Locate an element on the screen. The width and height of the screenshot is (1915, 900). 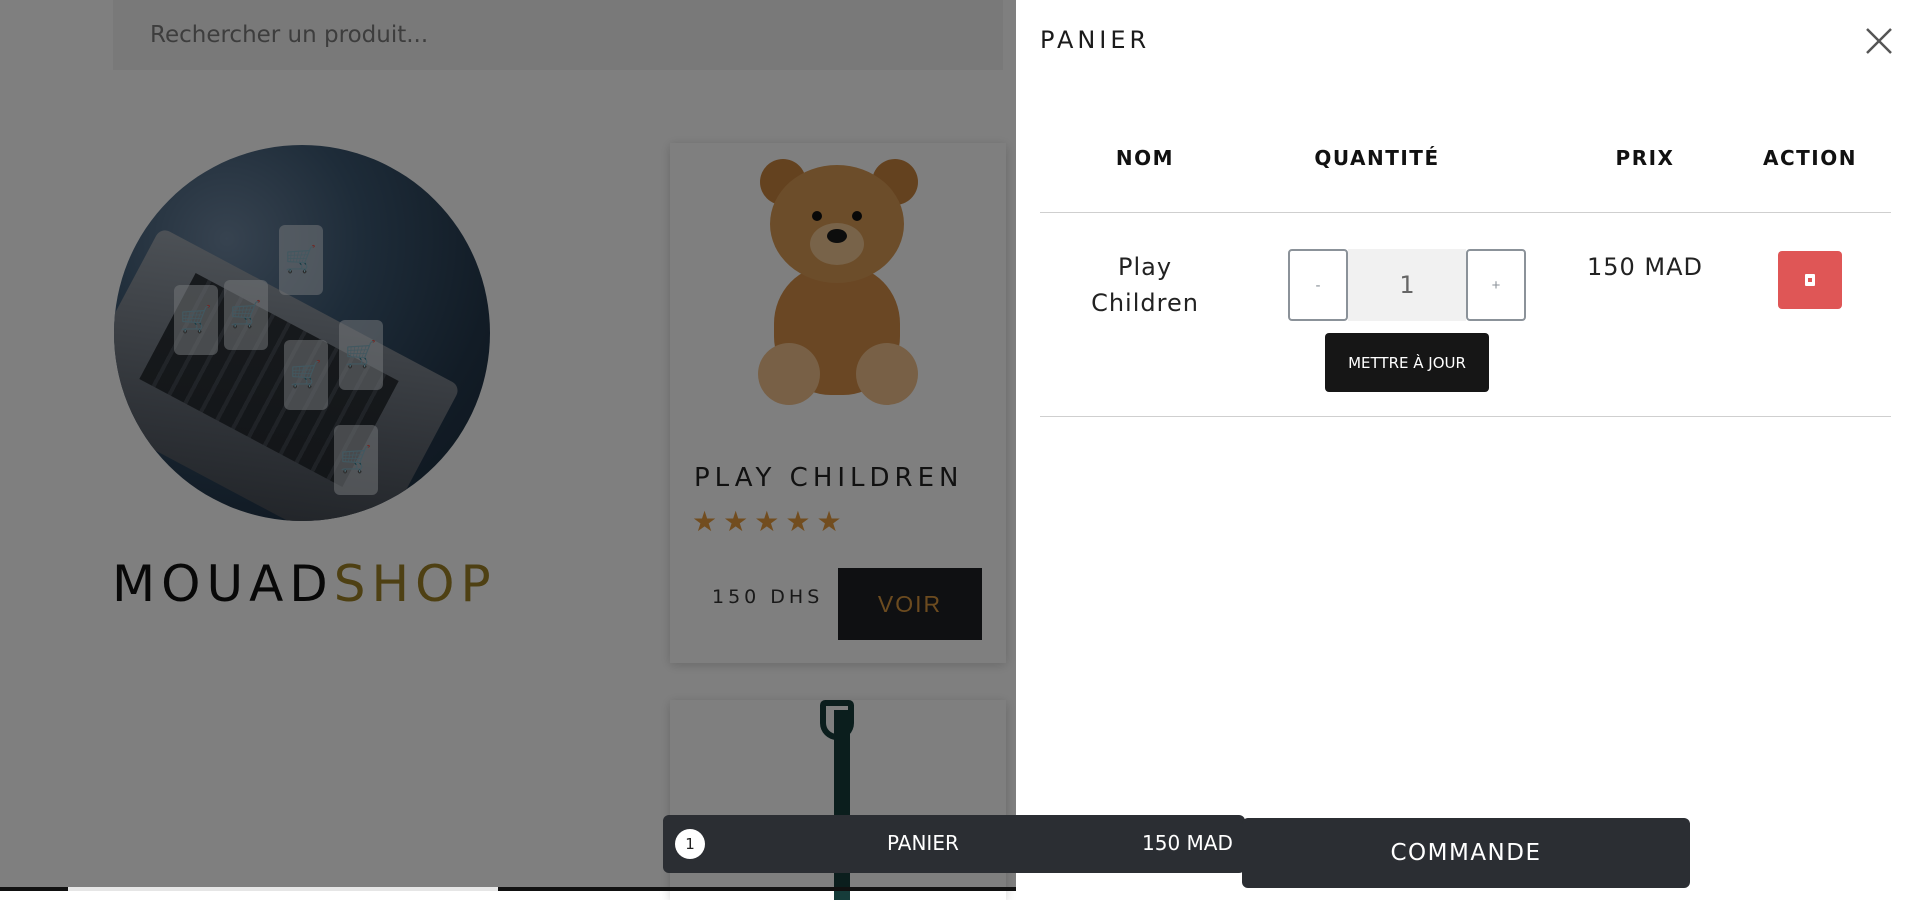
column-header-action: ACTION is located at coordinates (1810, 158).